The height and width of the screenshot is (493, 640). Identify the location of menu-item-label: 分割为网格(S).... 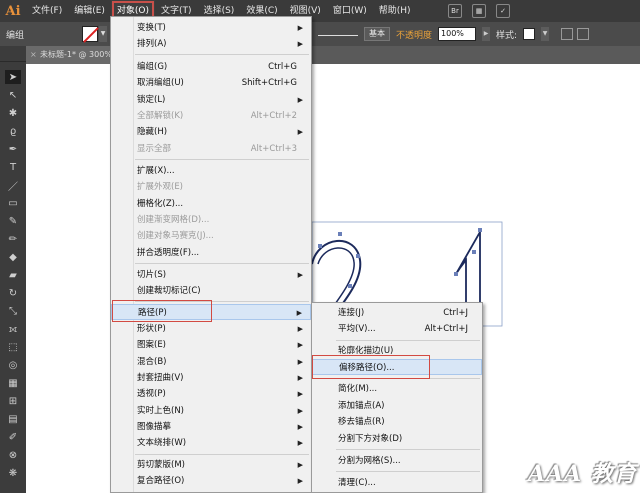
(369, 461).